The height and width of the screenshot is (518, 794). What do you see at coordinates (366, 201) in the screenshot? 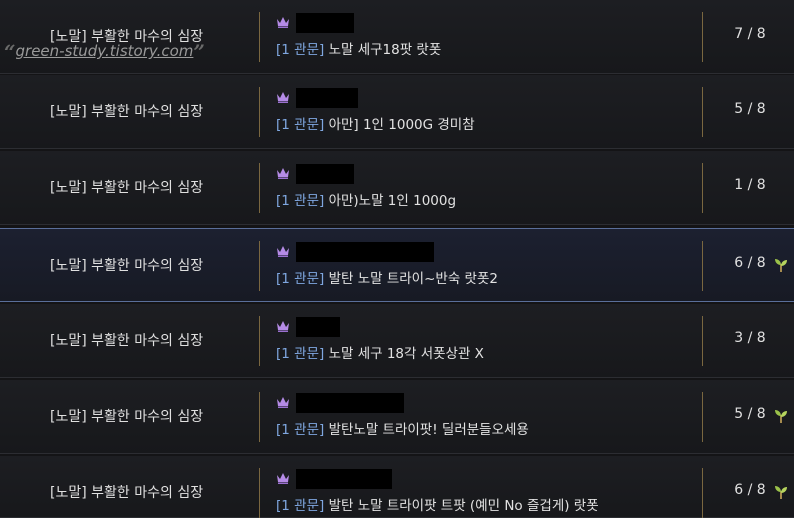
I see `party-title: [1 관문] 아만)노말 1인 1000g` at bounding box center [366, 201].